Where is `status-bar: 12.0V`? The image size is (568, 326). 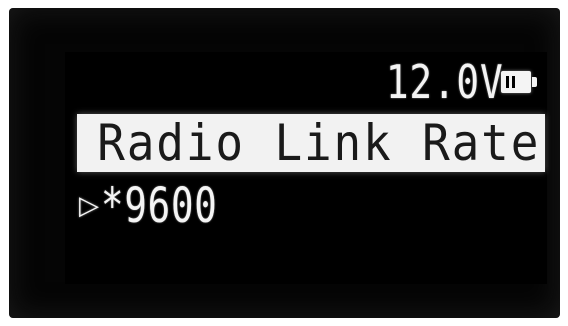
status-bar: 12.0V is located at coordinates (448, 82).